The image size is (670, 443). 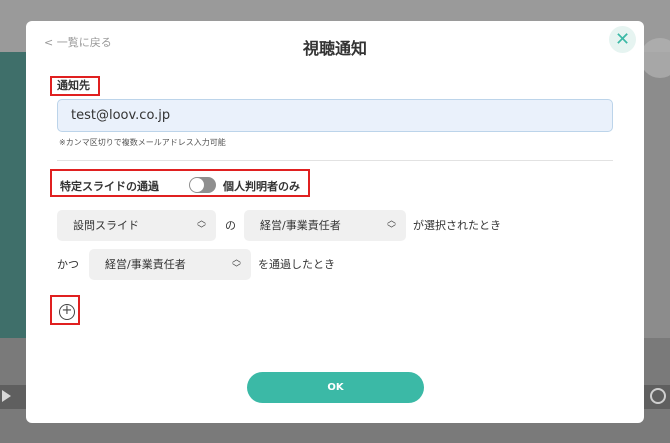 What do you see at coordinates (335, 115) in the screenshot?
I see `email-input: test@loov.co.jp` at bounding box center [335, 115].